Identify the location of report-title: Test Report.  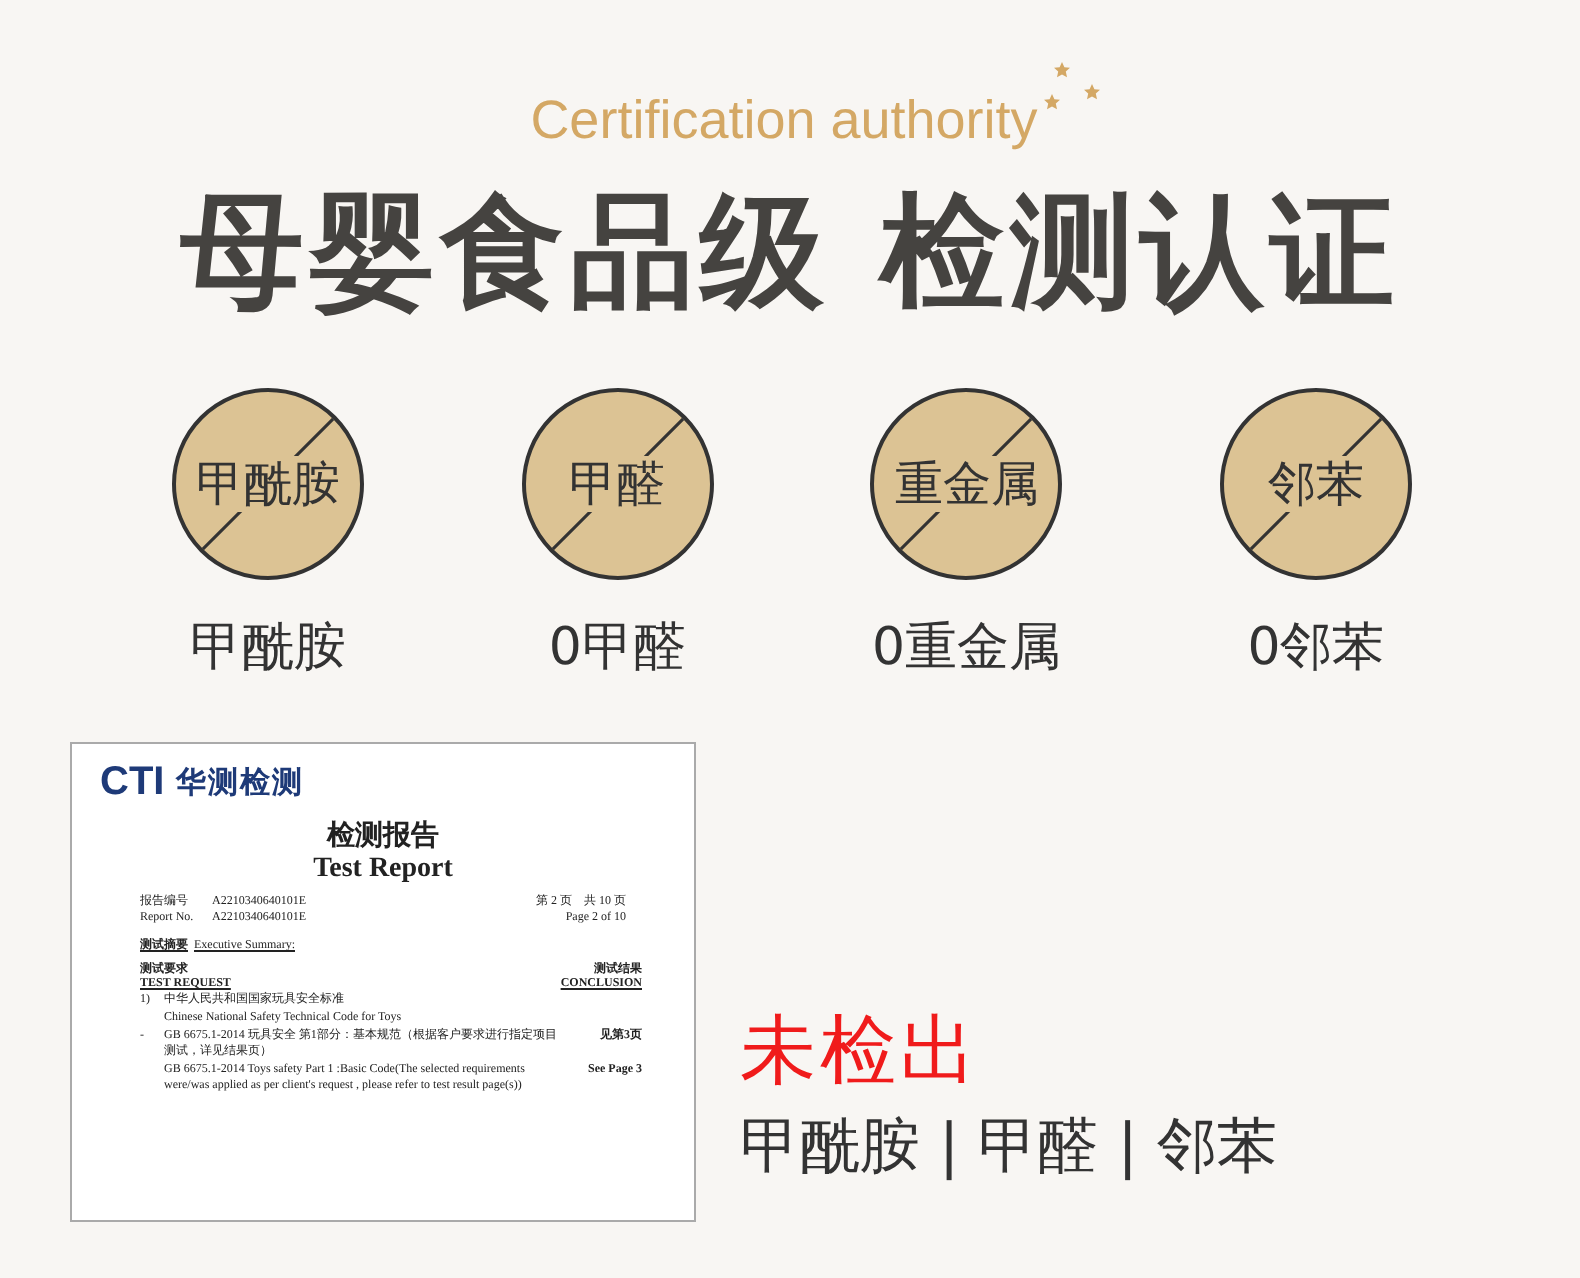
(383, 870).